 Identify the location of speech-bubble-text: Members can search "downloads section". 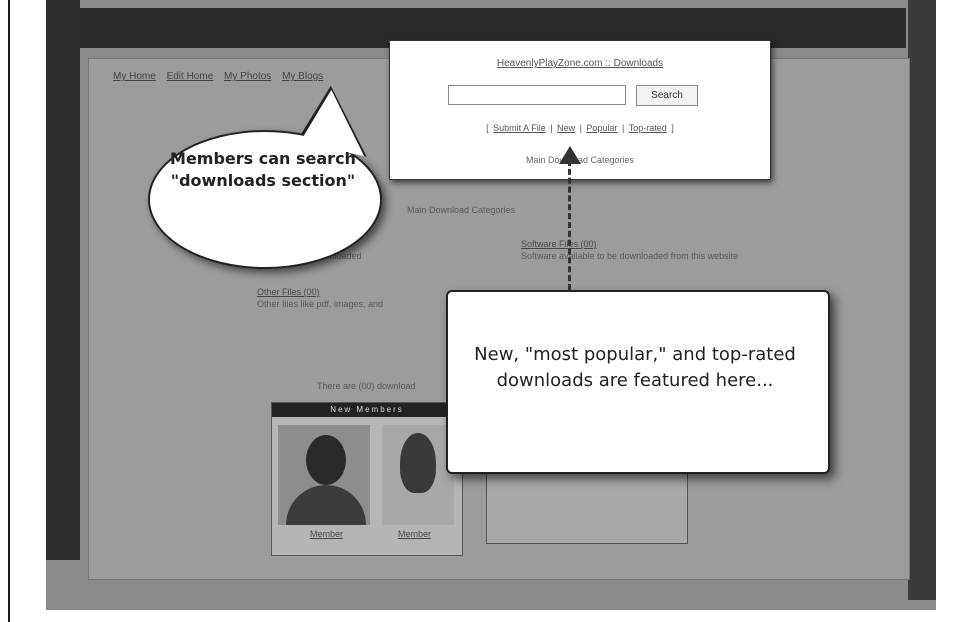
(263, 169).